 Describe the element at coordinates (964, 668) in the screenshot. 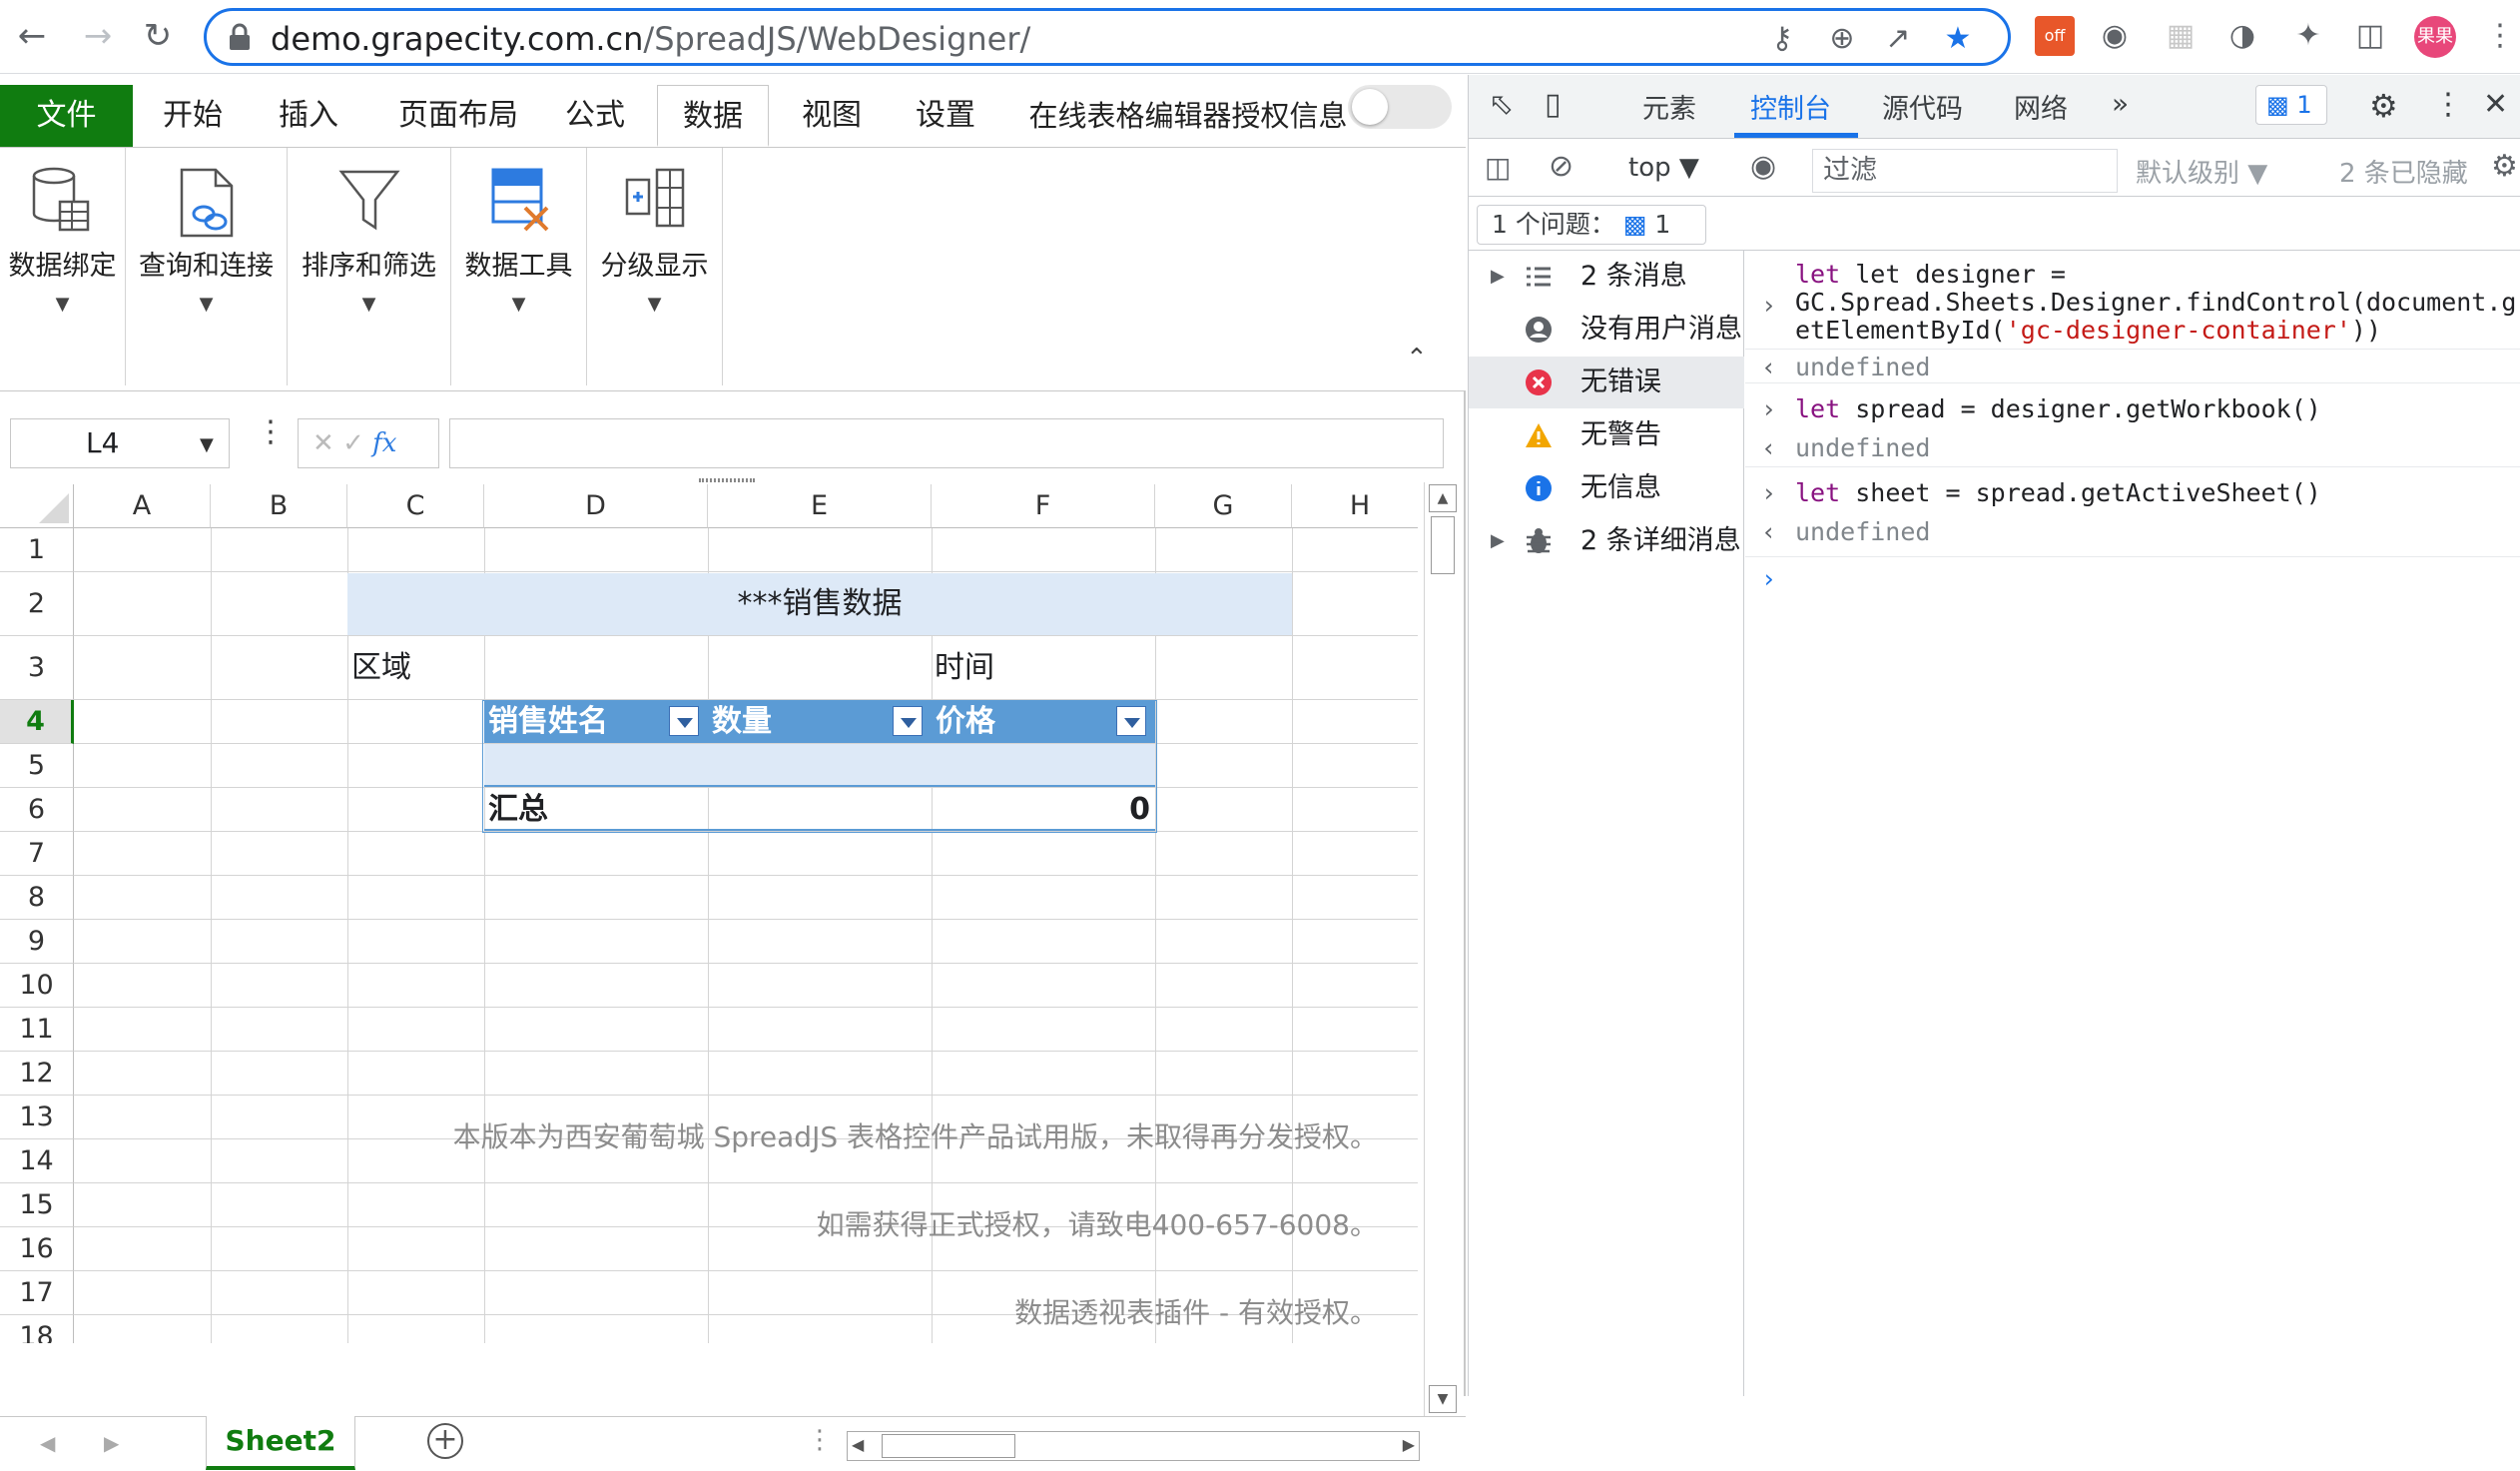

I see `time-label-cell: 时间` at that location.